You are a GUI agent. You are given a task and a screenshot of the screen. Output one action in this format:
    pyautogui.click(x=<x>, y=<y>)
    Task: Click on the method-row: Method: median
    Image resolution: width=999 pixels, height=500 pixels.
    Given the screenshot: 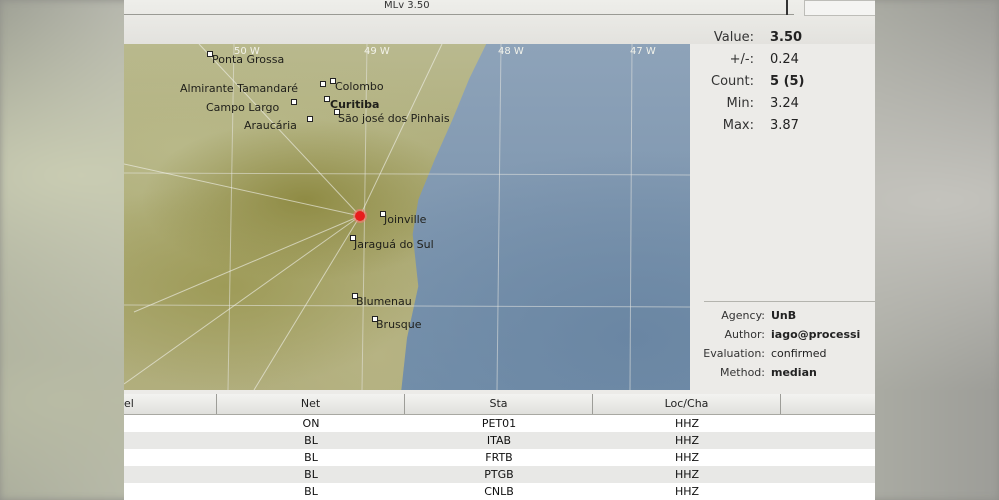 What is the action you would take?
    pyautogui.click(x=789, y=375)
    